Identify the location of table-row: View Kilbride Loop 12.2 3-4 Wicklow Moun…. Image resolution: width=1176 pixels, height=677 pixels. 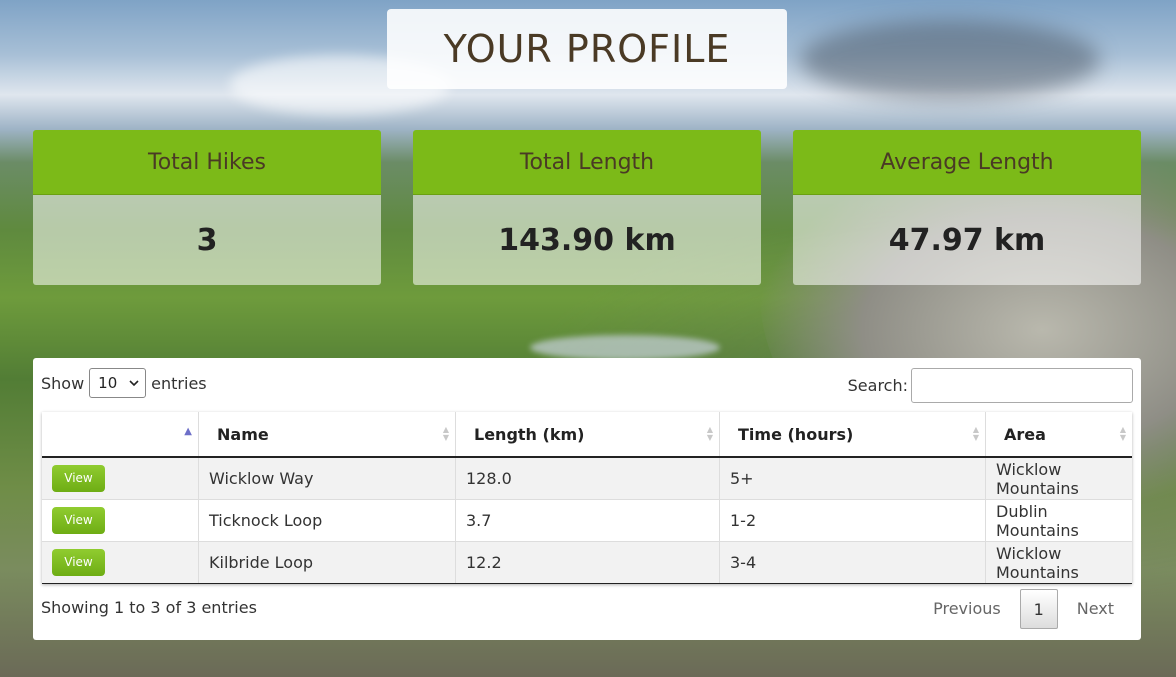
(587, 562).